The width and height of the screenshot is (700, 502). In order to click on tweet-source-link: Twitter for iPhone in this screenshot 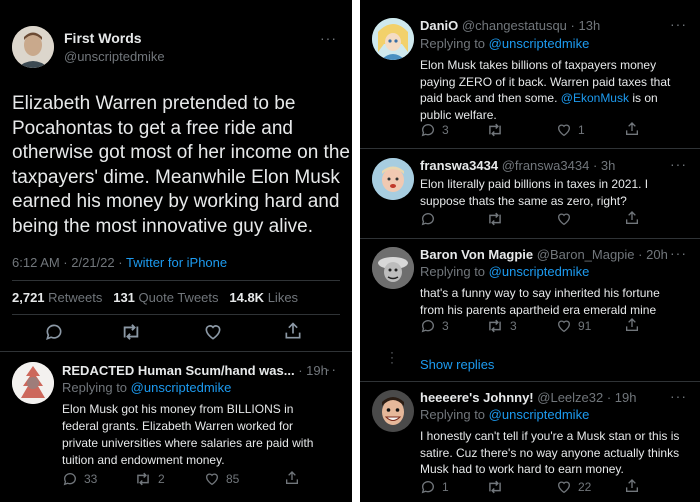, I will do `click(176, 262)`.